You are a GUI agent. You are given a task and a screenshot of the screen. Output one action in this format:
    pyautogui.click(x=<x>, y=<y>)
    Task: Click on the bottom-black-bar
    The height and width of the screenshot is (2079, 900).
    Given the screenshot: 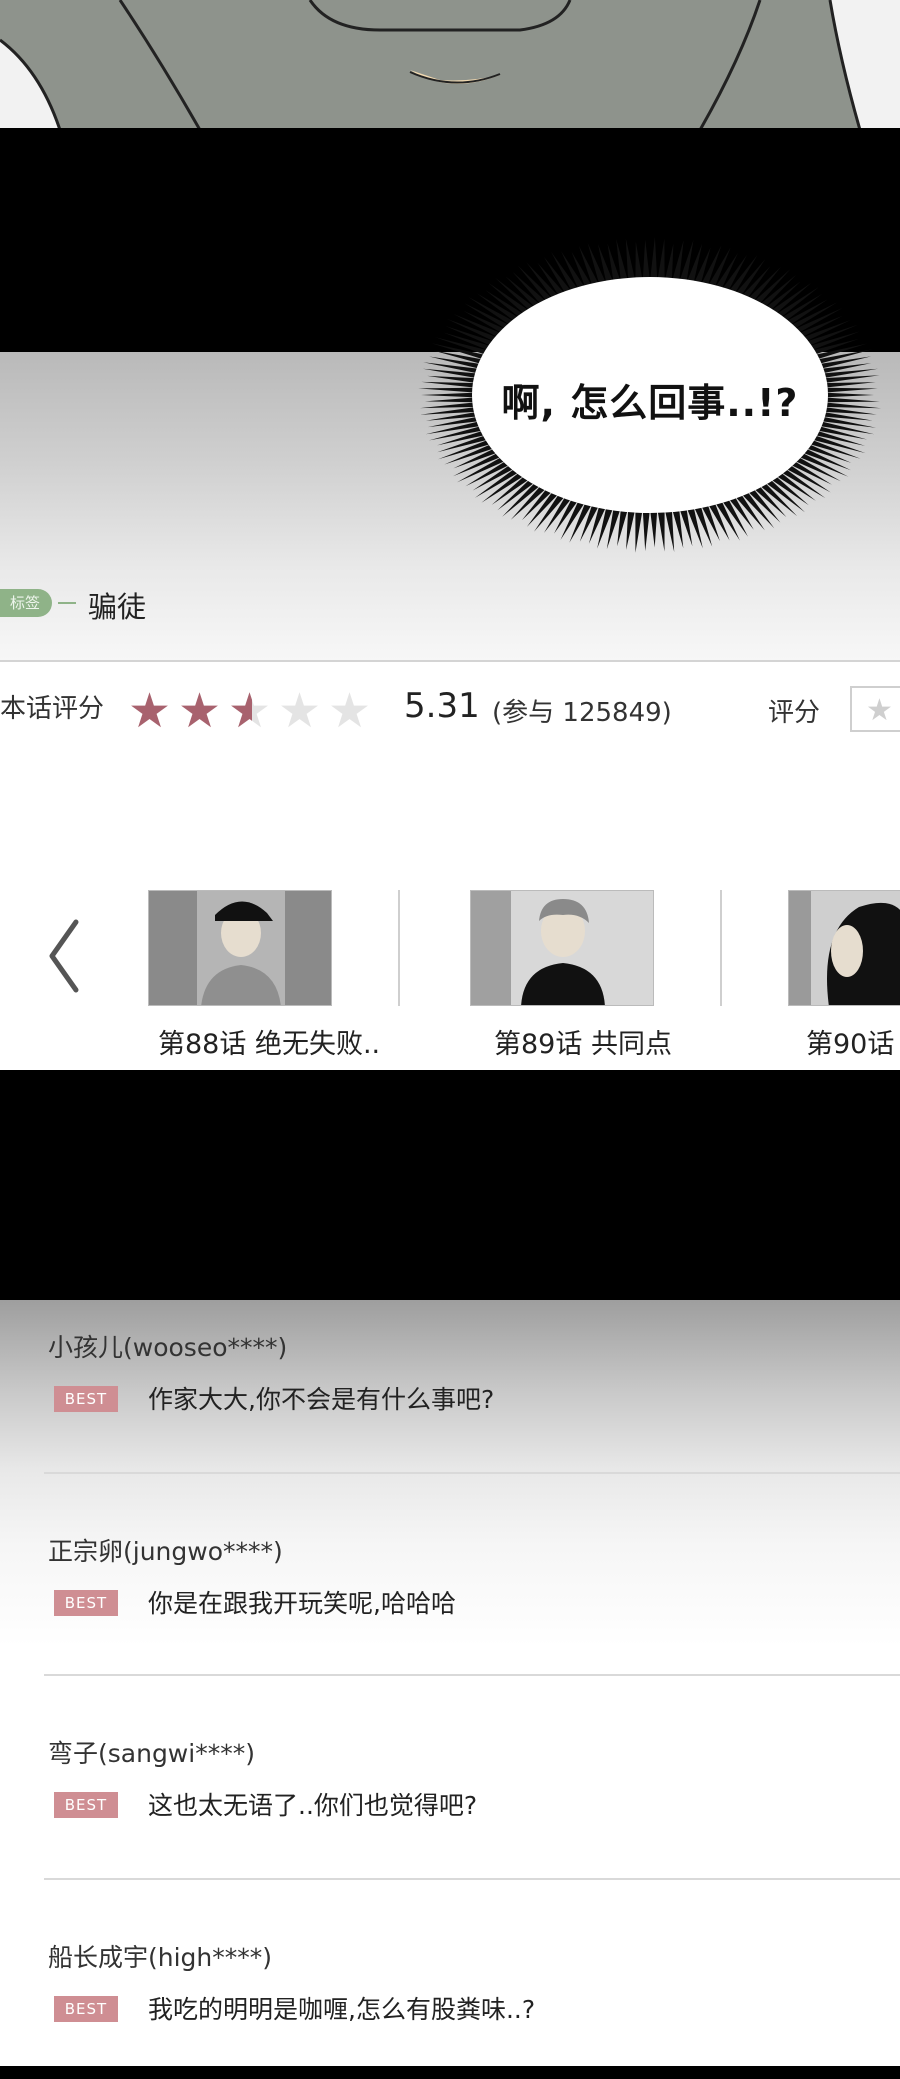 What is the action you would take?
    pyautogui.click(x=450, y=2072)
    